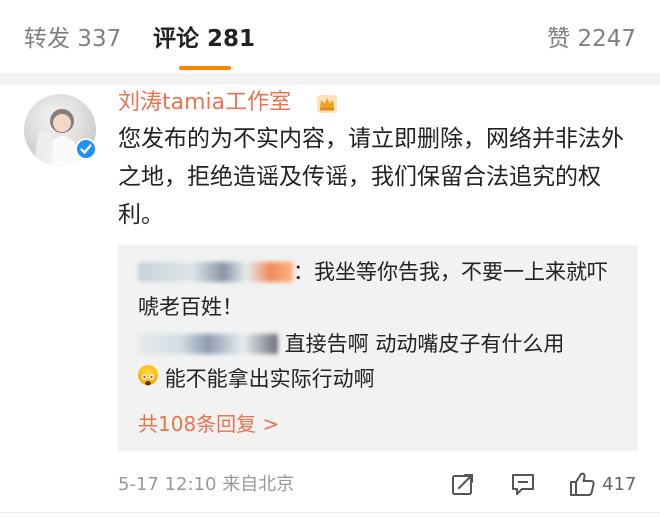 The image size is (660, 517). I want to click on section-divider, so click(330, 79).